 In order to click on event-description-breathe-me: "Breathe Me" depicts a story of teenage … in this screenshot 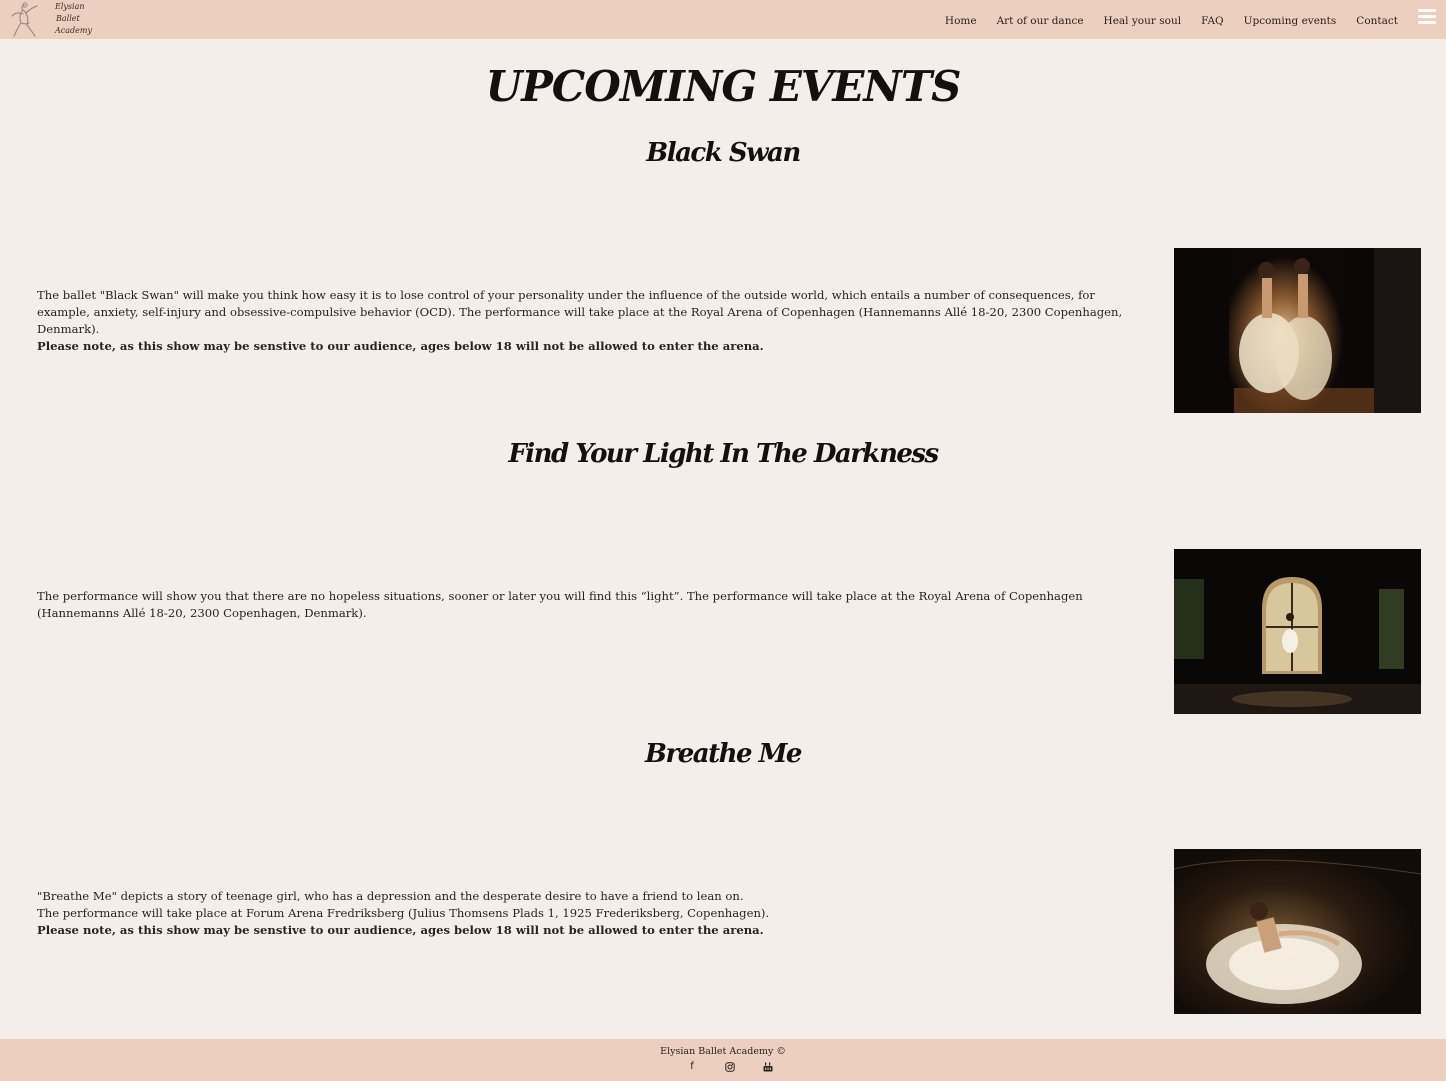, I will do `click(592, 913)`.